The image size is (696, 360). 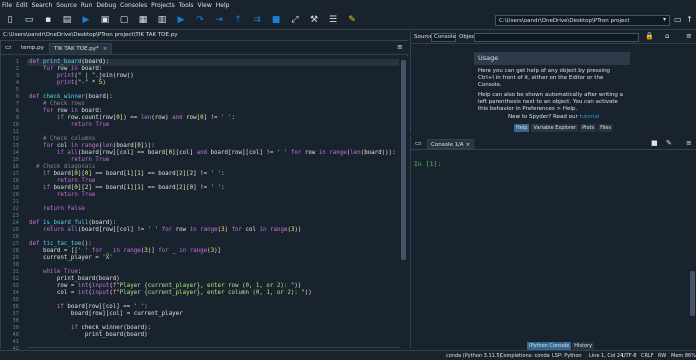 I want to click on menu-edit: Edit, so click(x=22, y=5).